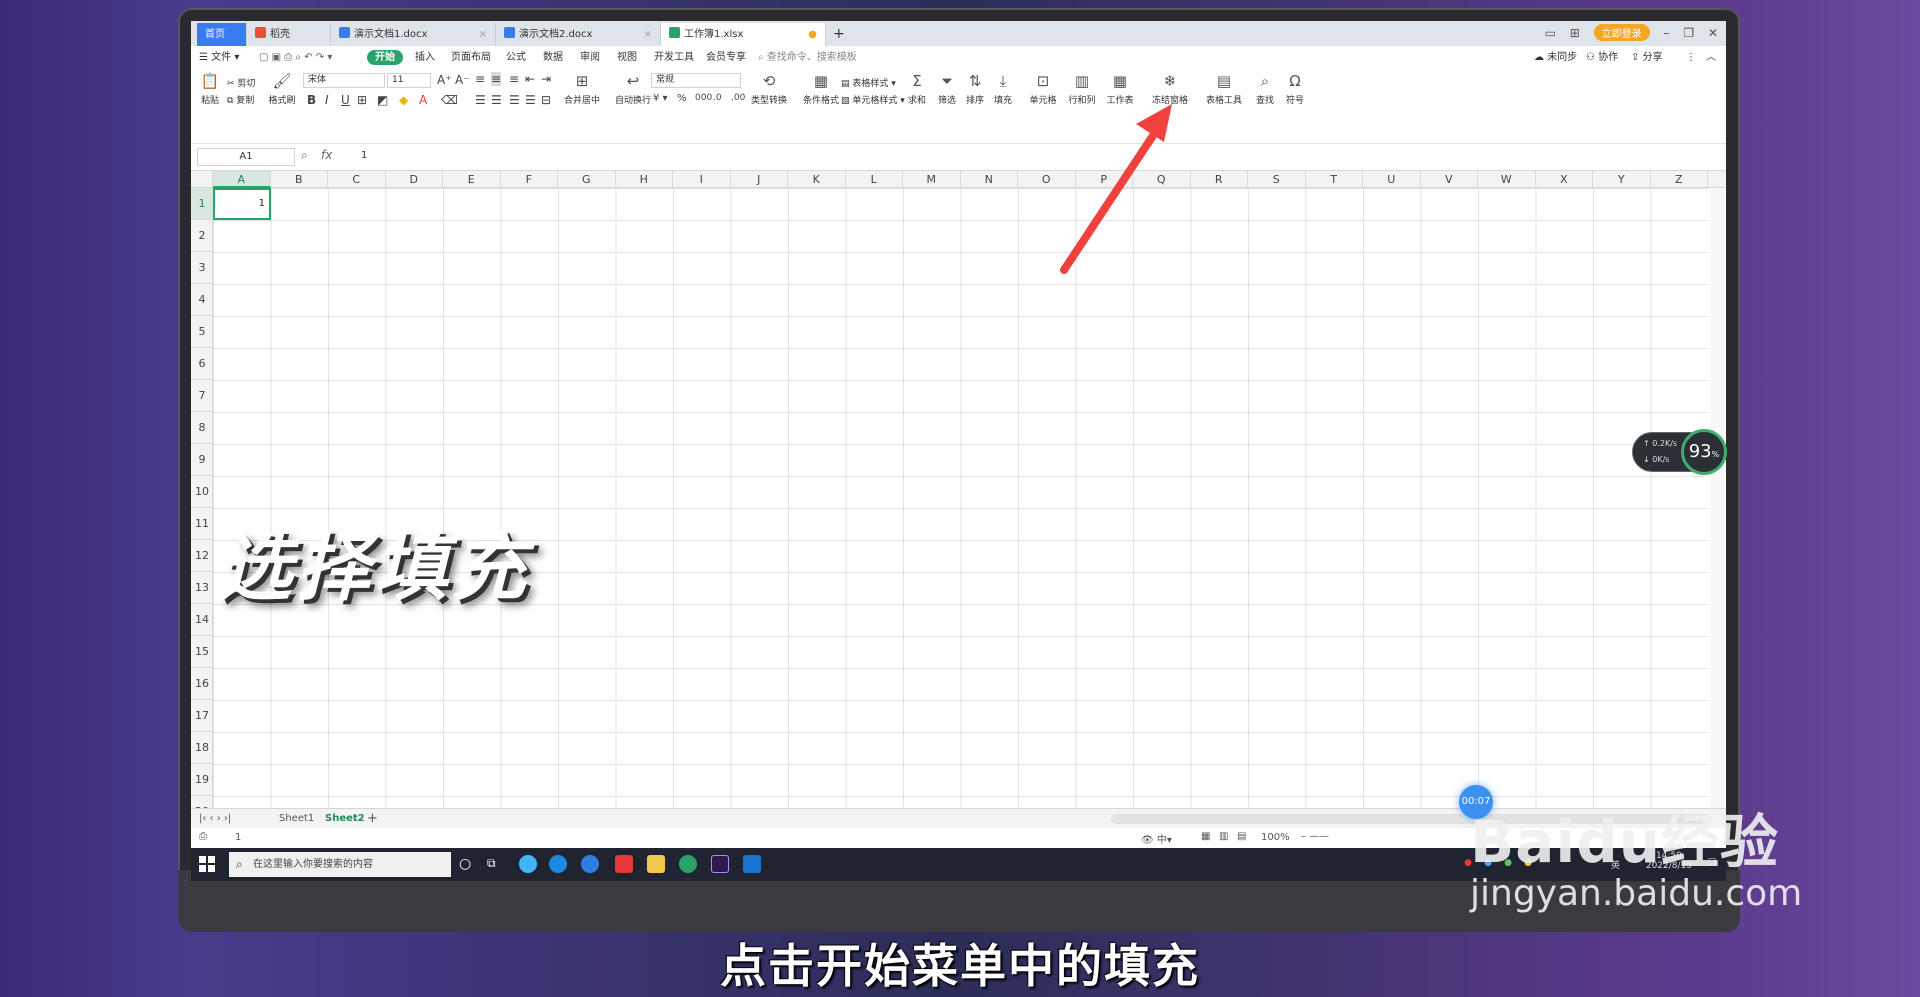  What do you see at coordinates (1575, 33) in the screenshot?
I see `grid-apps-icon: ⊞` at bounding box center [1575, 33].